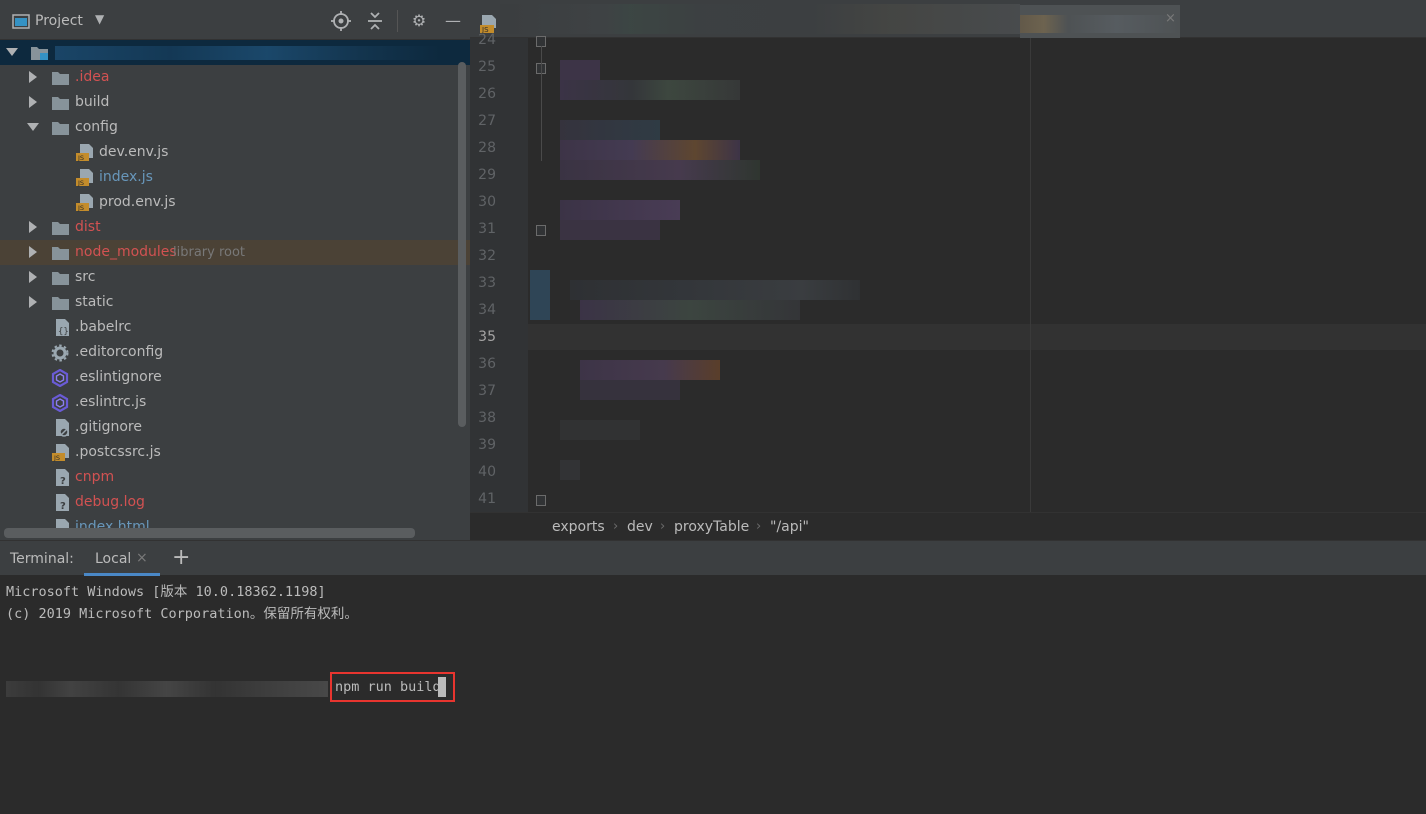  I want to click on line-number: 37, so click(487, 391).